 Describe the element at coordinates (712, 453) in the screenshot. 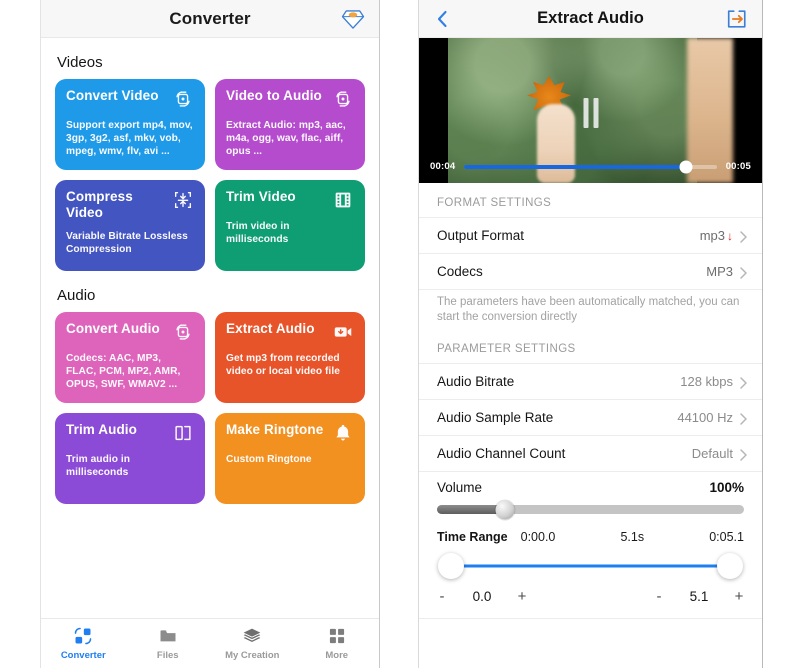

I see `row-value: Default` at that location.